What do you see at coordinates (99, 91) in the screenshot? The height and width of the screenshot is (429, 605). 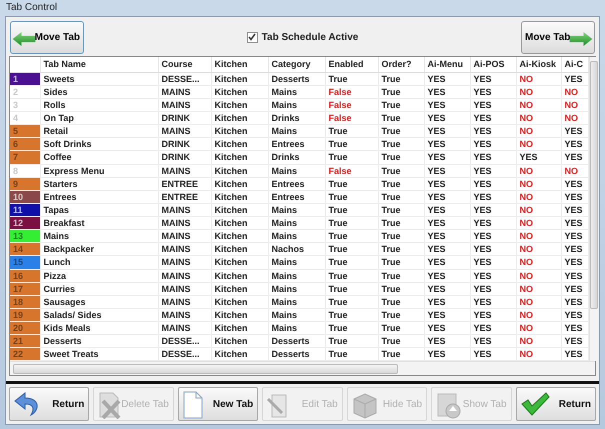 I see `table-cell: Sides` at bounding box center [99, 91].